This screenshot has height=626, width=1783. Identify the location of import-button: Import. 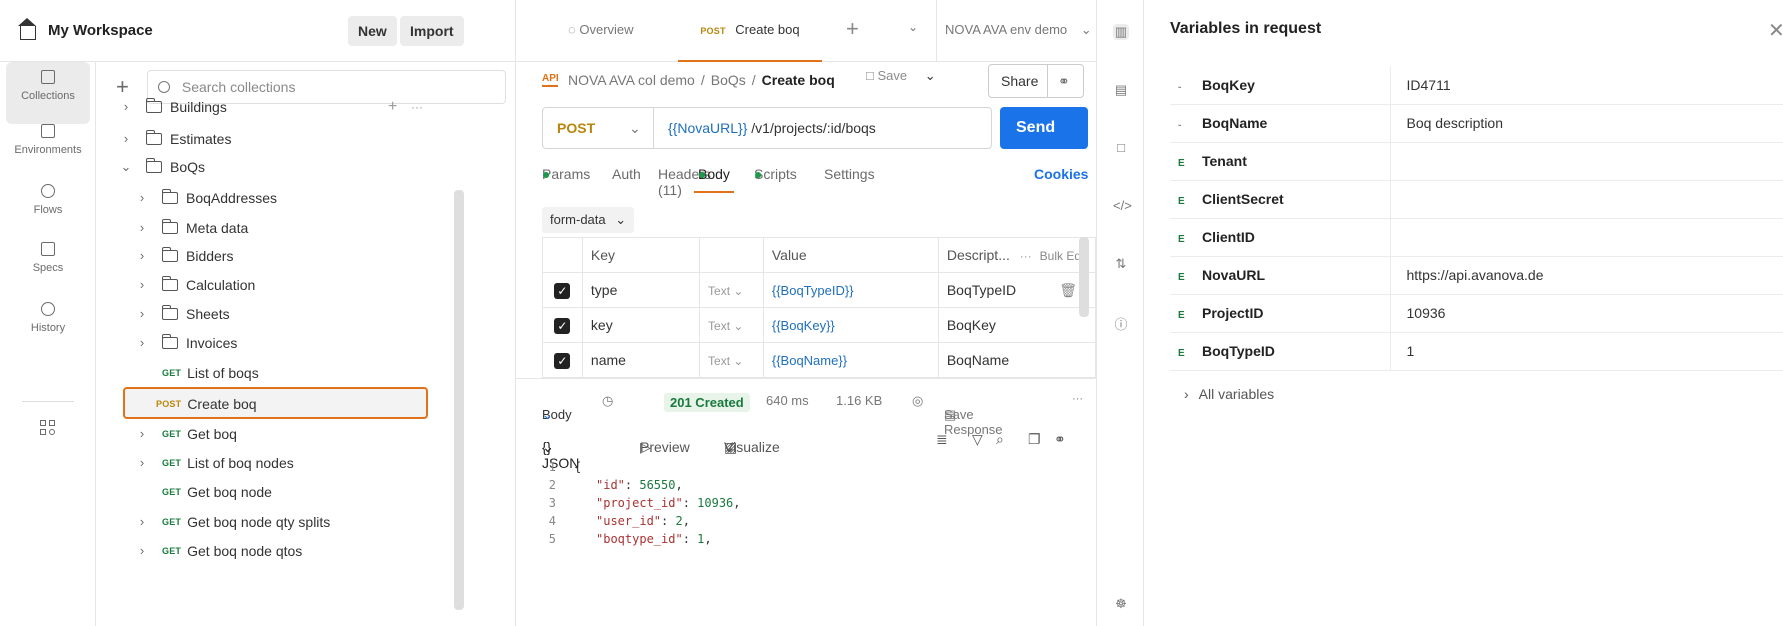
(432, 31).